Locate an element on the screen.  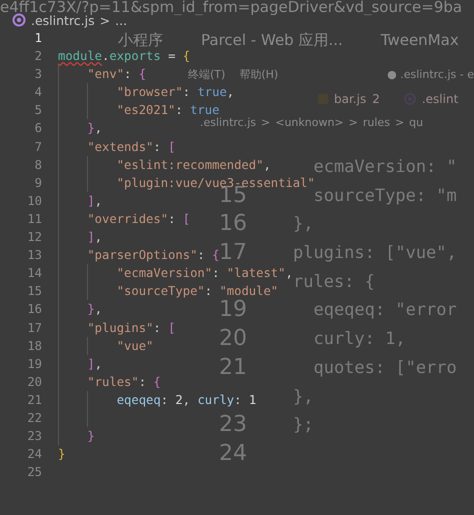
problem-count: 2 is located at coordinates (376, 99).